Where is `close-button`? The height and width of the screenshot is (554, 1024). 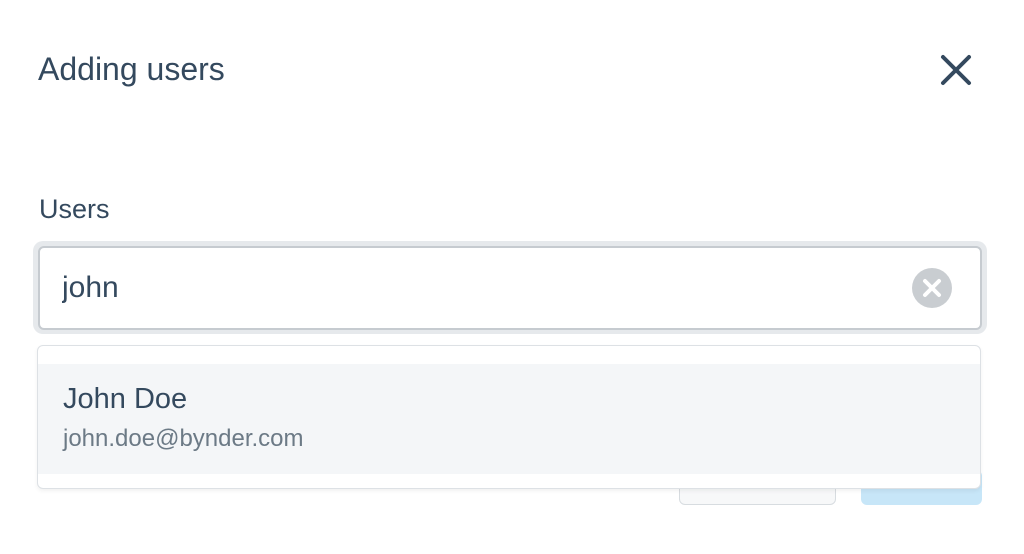 close-button is located at coordinates (956, 70).